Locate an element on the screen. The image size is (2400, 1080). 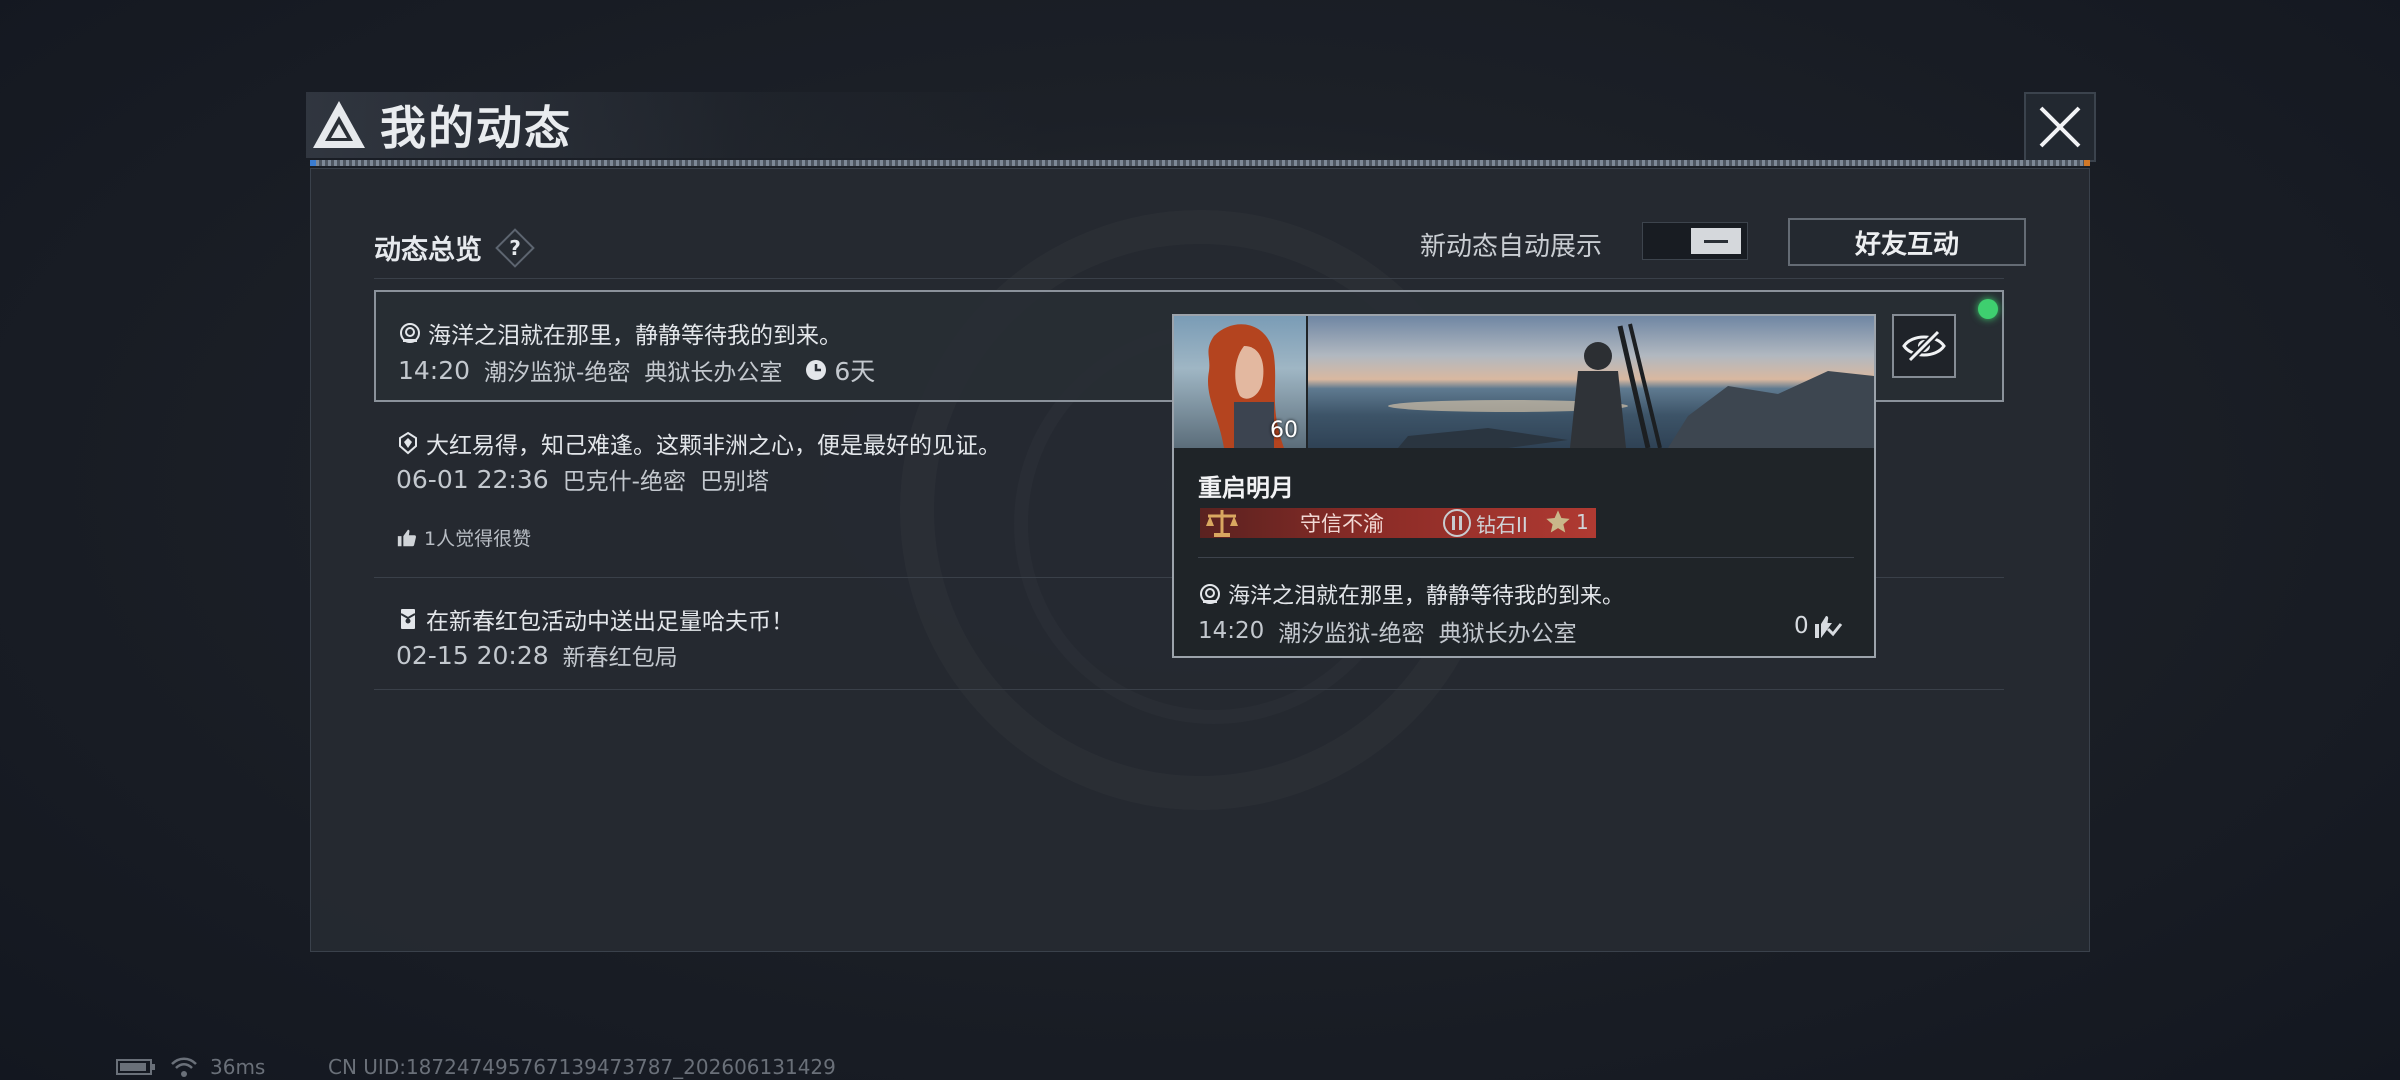
feed-location: 典狱长办公室 is located at coordinates (713, 373).